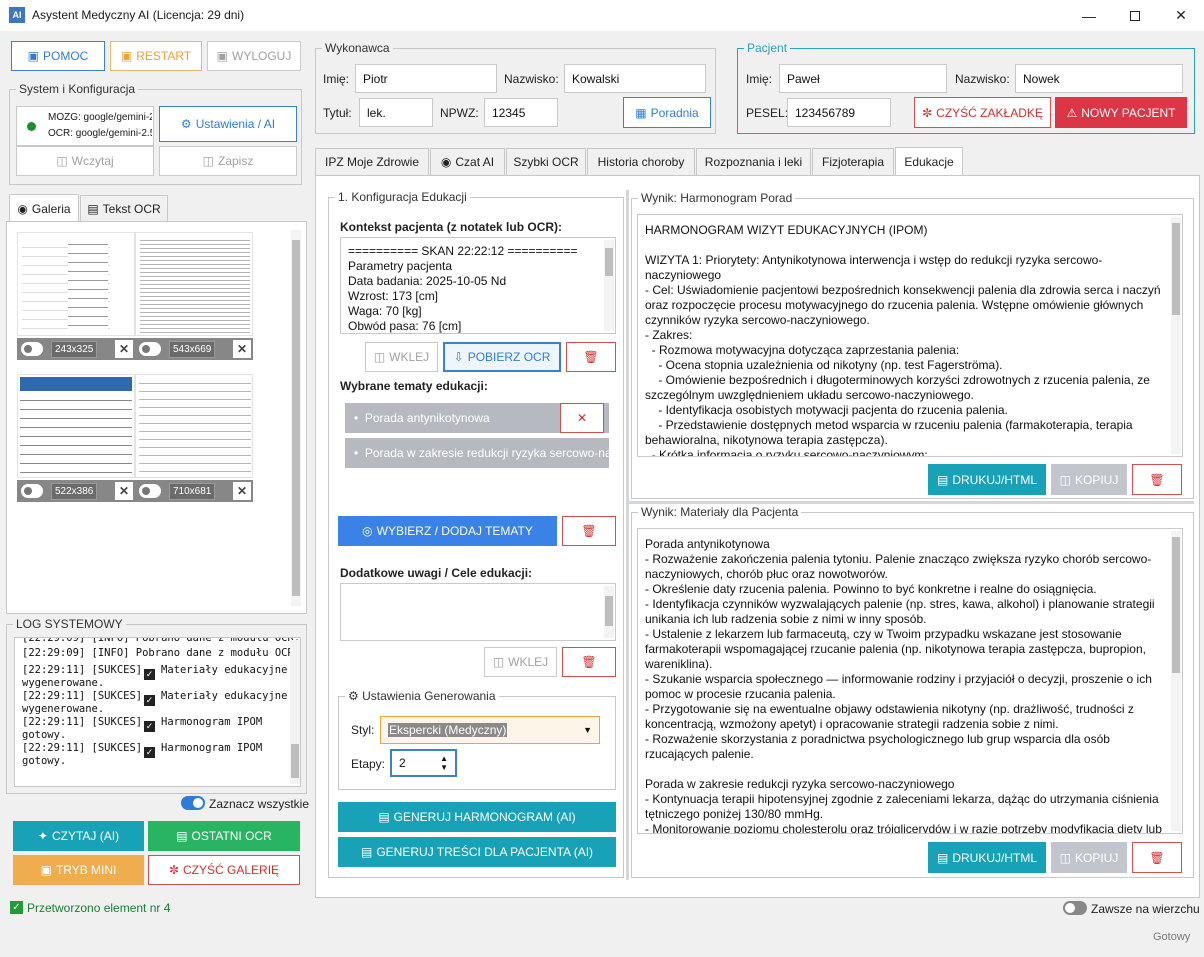 The width and height of the screenshot is (1204, 957). I want to click on select-all-toggle, so click(193, 803).